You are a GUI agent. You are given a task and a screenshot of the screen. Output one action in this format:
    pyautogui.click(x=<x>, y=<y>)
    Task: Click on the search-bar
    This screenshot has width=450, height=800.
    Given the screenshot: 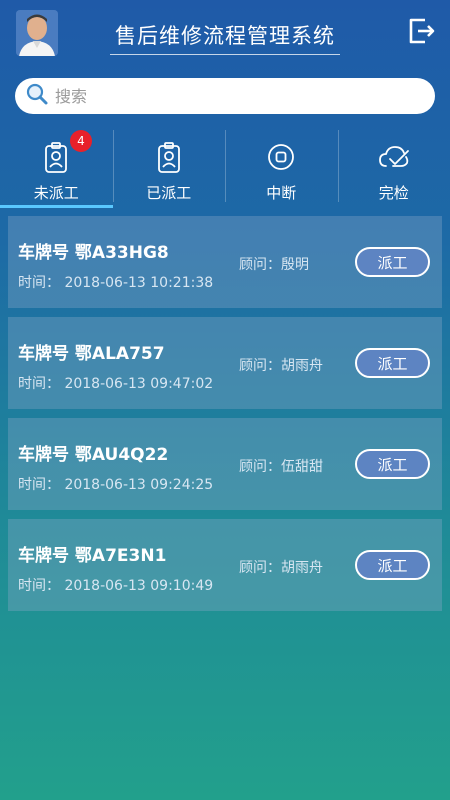 What is the action you would take?
    pyautogui.click(x=225, y=96)
    